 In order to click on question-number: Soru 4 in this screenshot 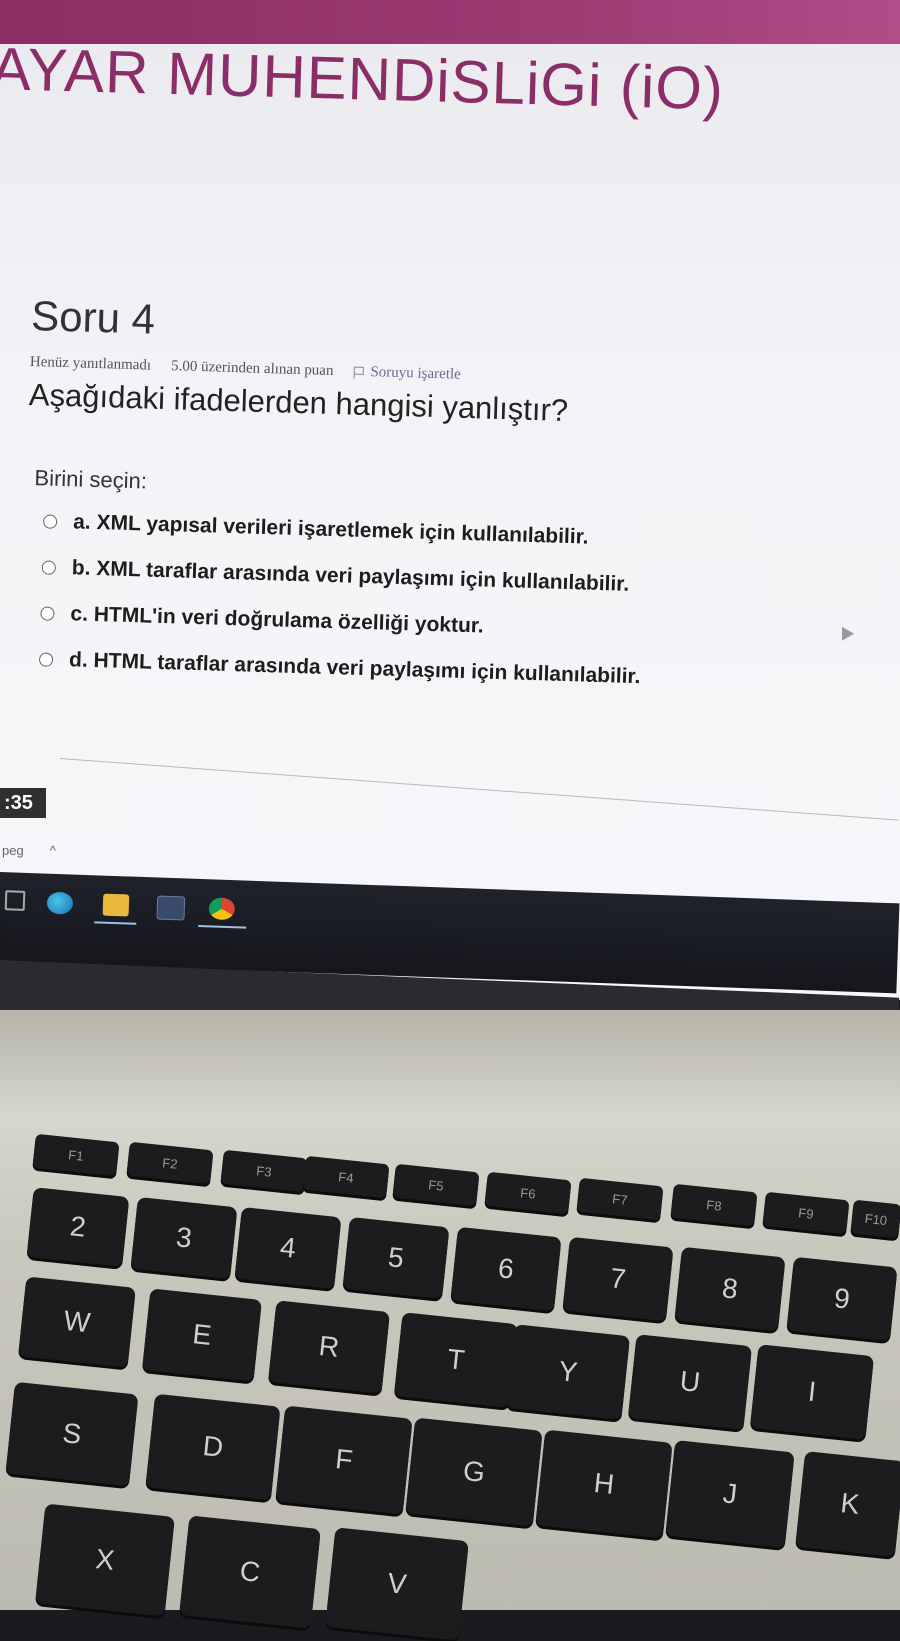, I will do `click(93, 317)`.